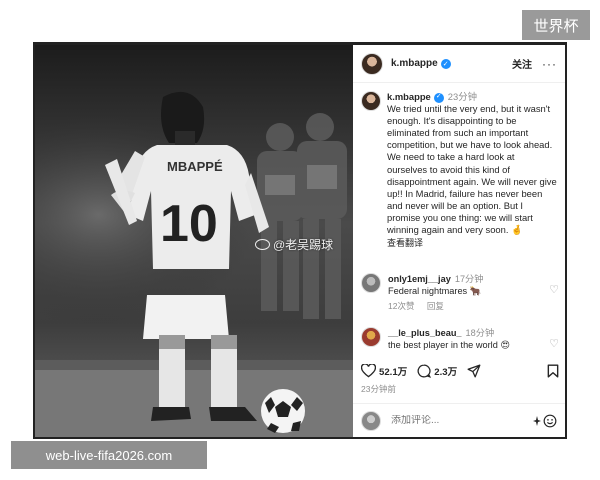 This screenshot has height=480, width=600. What do you see at coordinates (459, 64) in the screenshot?
I see `post-header: k.mbappe ✓ 关注 ···` at bounding box center [459, 64].